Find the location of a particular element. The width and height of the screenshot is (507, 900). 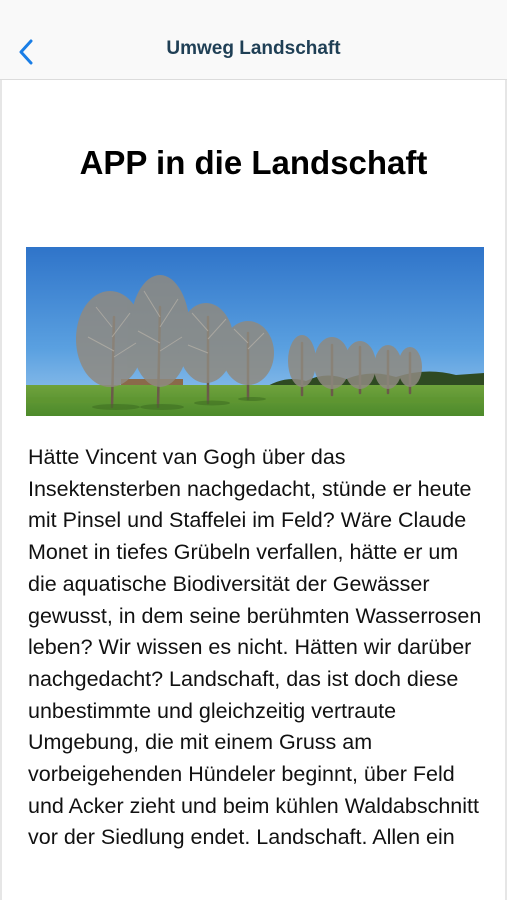

nav-title: Umweg Landschaft is located at coordinates (253, 48).